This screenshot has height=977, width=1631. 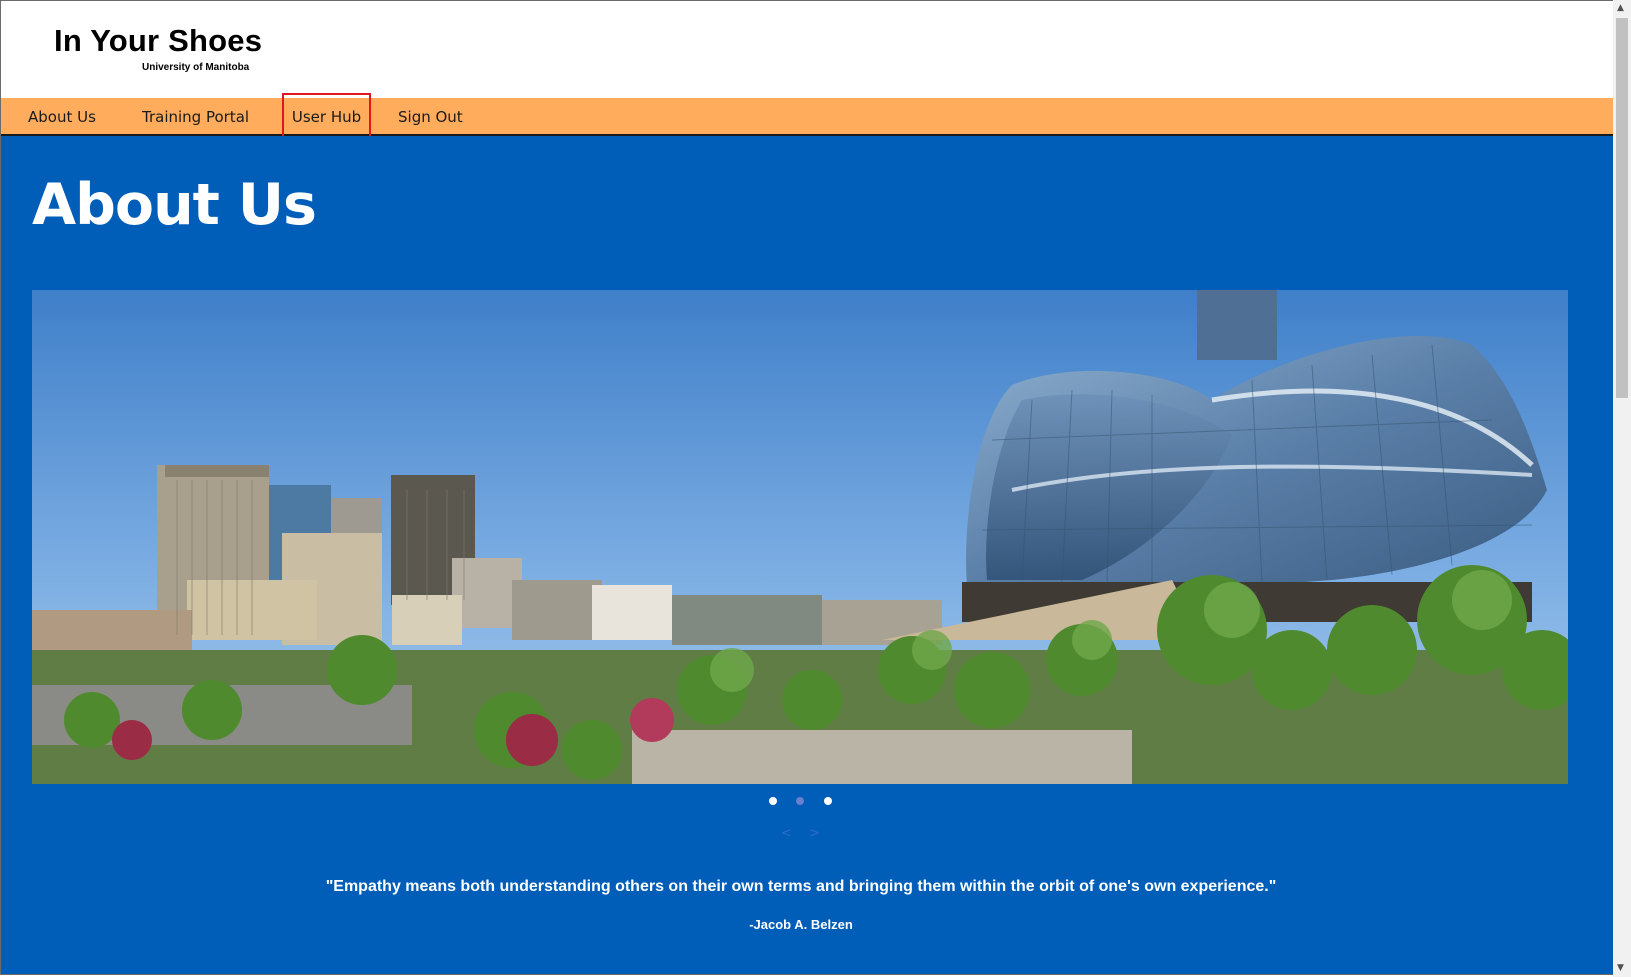 What do you see at coordinates (1620, 8) in the screenshot?
I see `chevron-up-icon: ▲` at bounding box center [1620, 8].